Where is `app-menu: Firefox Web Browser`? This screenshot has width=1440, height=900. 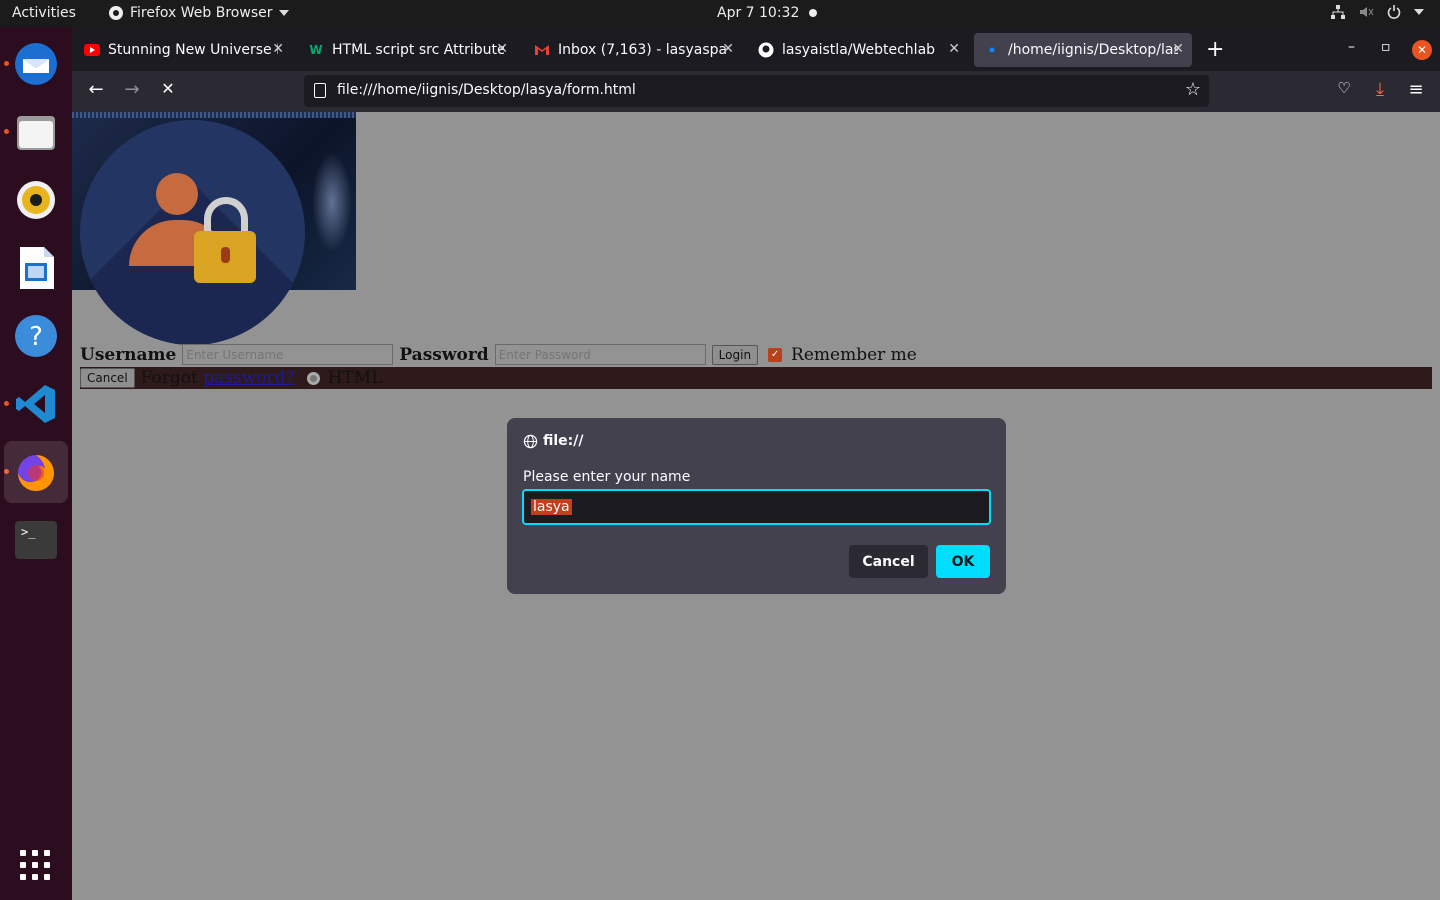
app-menu: Firefox Web Browser is located at coordinates (198, 13).